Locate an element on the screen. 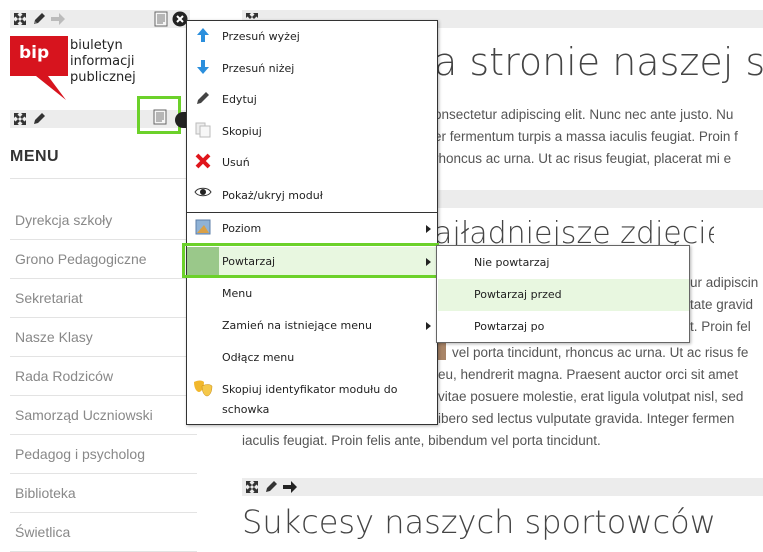  ctx-label: Poziom is located at coordinates (242, 228).